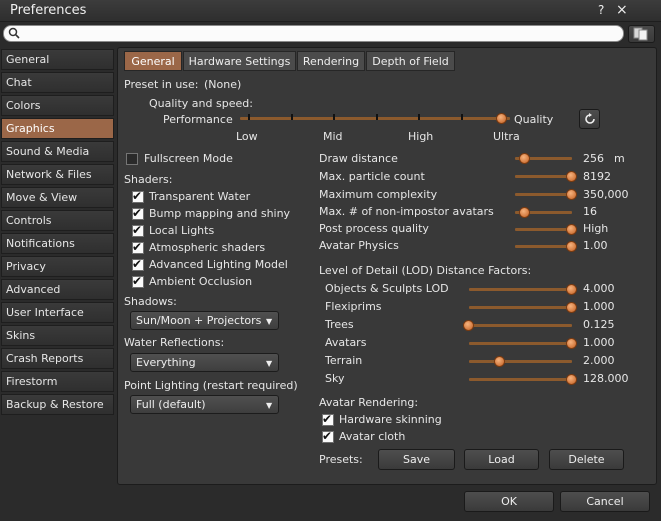 This screenshot has width=661, height=521. Describe the element at coordinates (359, 245) in the screenshot. I see `avatar-physics-label: Avatar Physics` at that location.